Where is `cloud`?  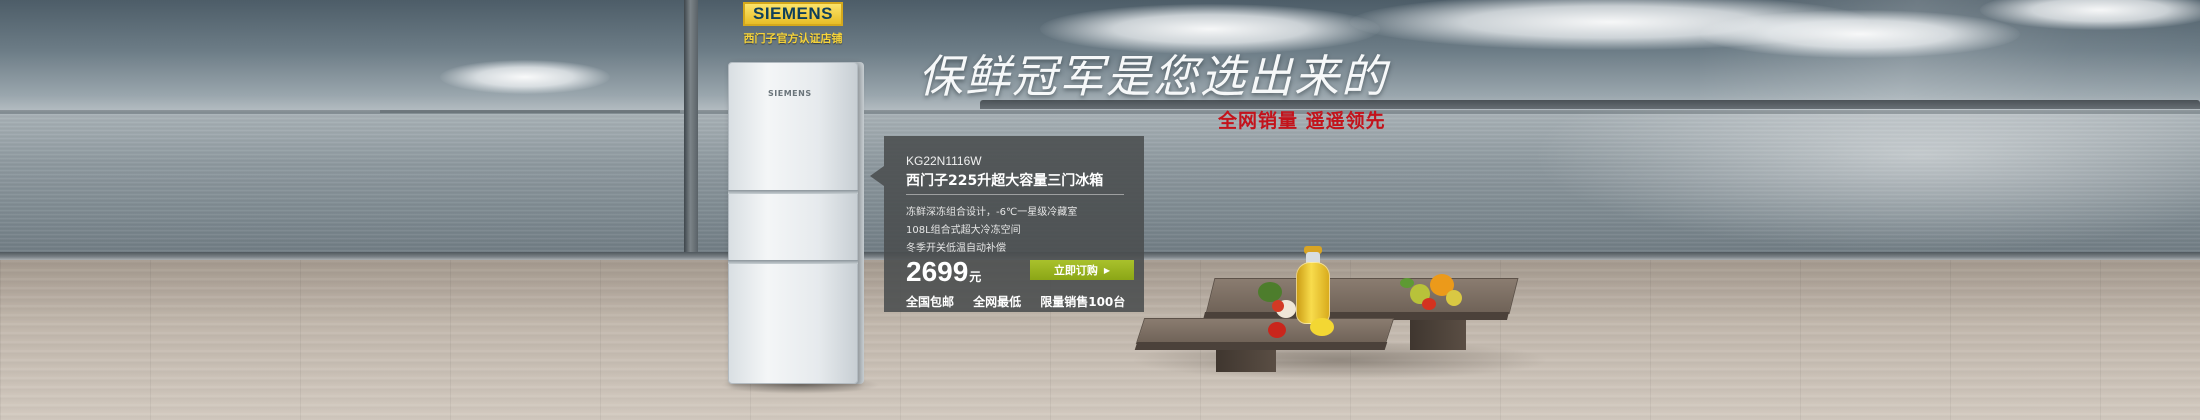 cloud is located at coordinates (525, 77).